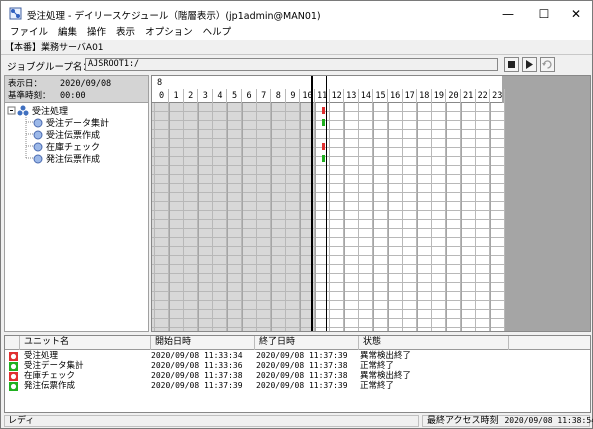 The width and height of the screenshot is (593, 429). What do you see at coordinates (153, 217) in the screenshot?
I see `grid-margin` at bounding box center [153, 217].